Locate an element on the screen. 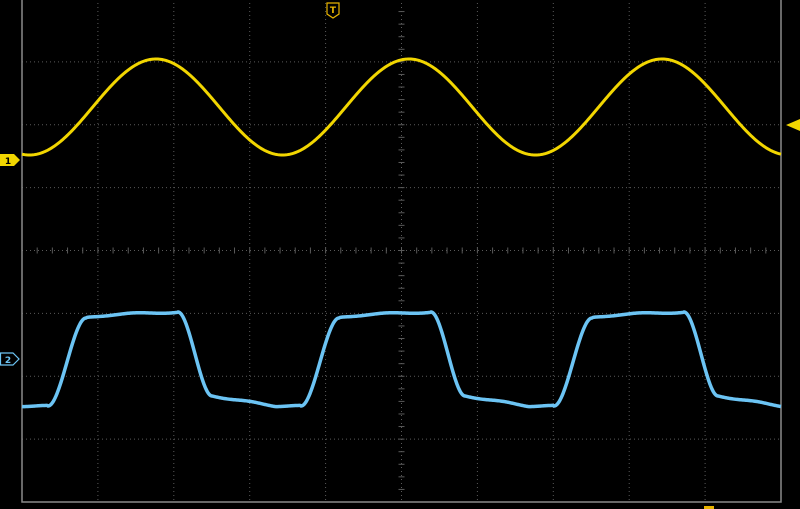  channel-1-marker: 1 is located at coordinates (10, 160).